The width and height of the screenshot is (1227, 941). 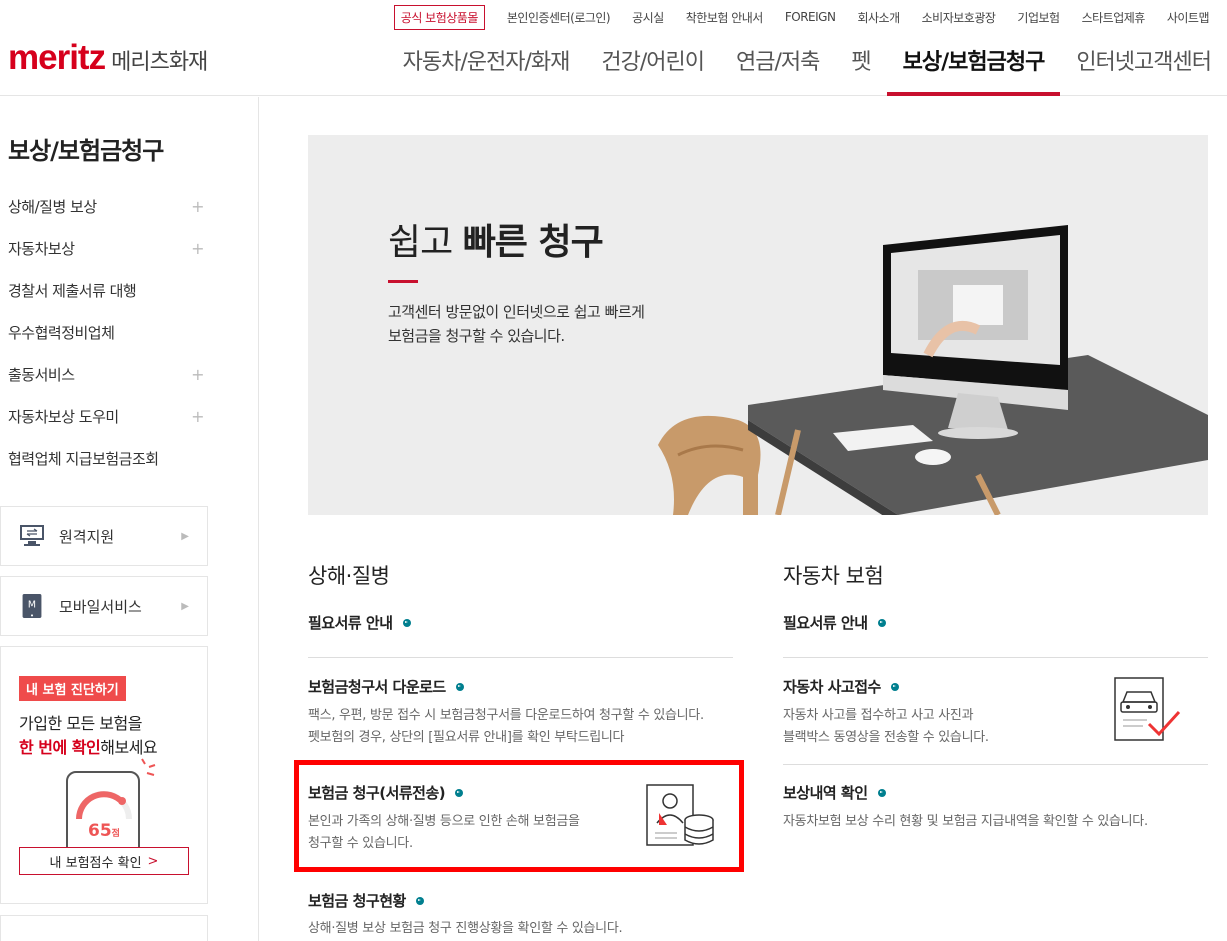 I want to click on accident-report-link: 자동차 사고접수, so click(x=841, y=686).